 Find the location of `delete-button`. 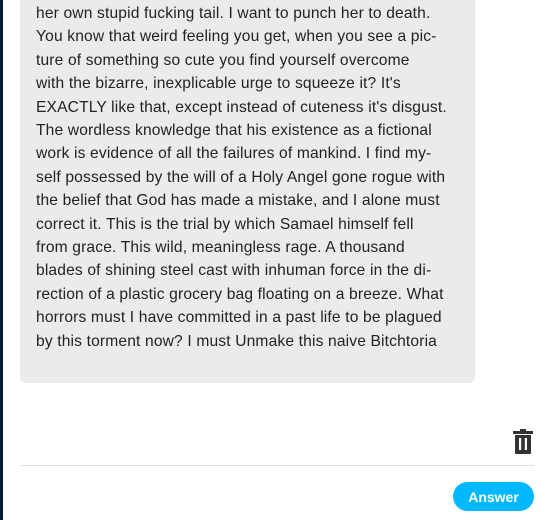

delete-button is located at coordinates (523, 442).